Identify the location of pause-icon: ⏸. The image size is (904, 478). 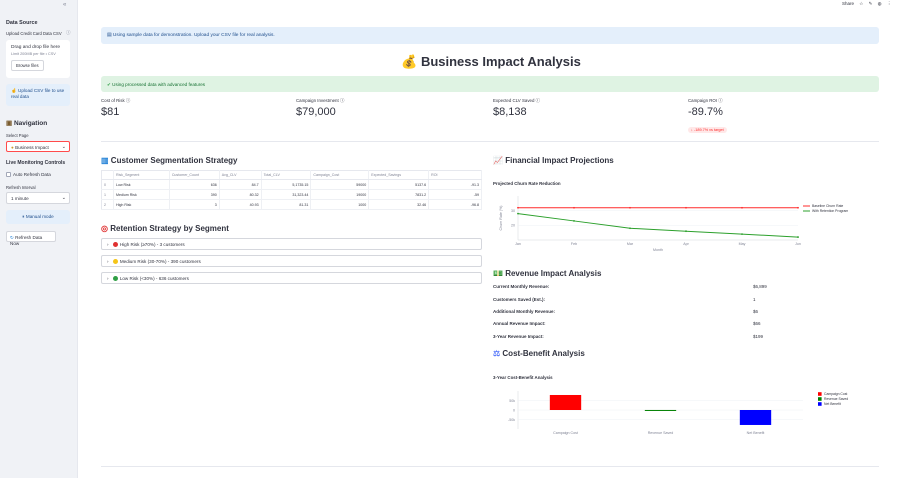
(23, 216).